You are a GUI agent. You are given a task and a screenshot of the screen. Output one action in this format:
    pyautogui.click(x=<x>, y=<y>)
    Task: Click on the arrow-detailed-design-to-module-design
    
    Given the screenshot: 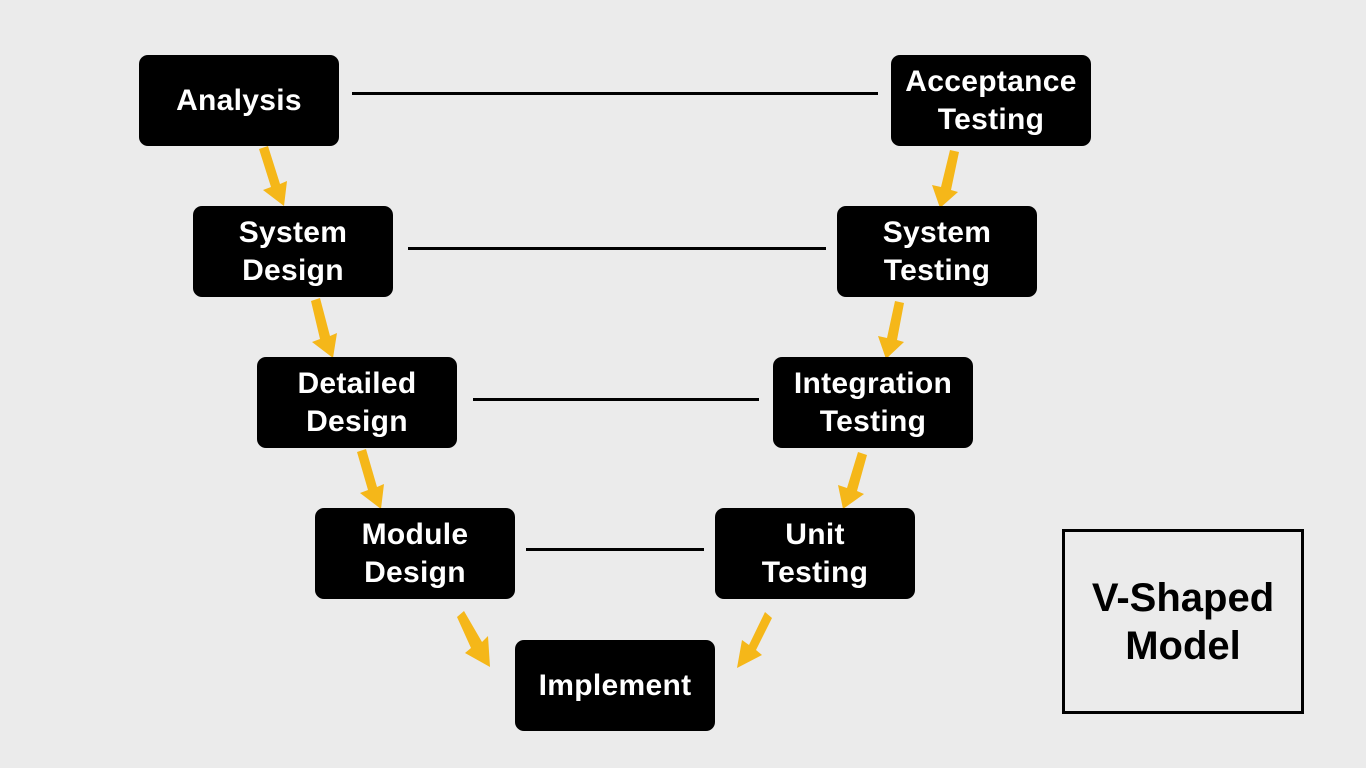 What is the action you would take?
    pyautogui.click(x=370, y=479)
    